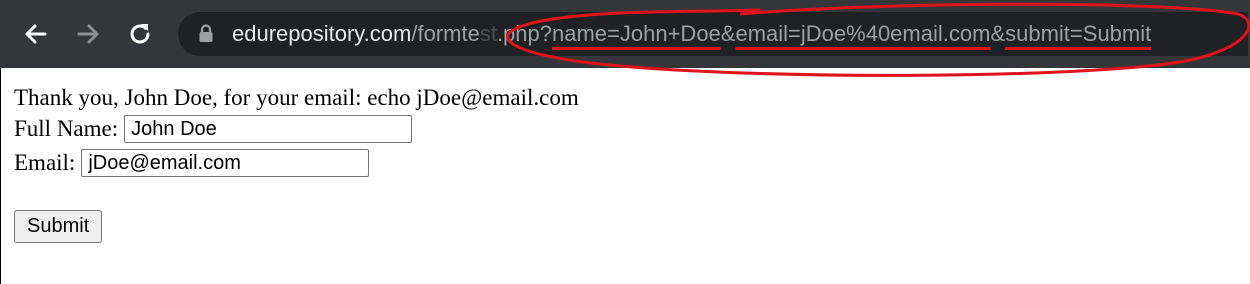 This screenshot has width=1250, height=284. I want to click on url-host: edurepository.com, so click(322, 33).